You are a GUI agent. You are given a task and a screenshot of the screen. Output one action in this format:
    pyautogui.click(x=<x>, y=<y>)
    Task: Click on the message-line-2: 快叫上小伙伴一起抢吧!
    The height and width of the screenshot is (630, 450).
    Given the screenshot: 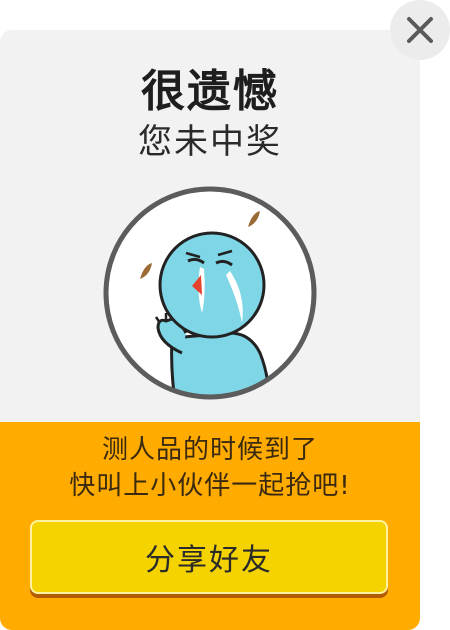 What is the action you would take?
    pyautogui.click(x=210, y=486)
    